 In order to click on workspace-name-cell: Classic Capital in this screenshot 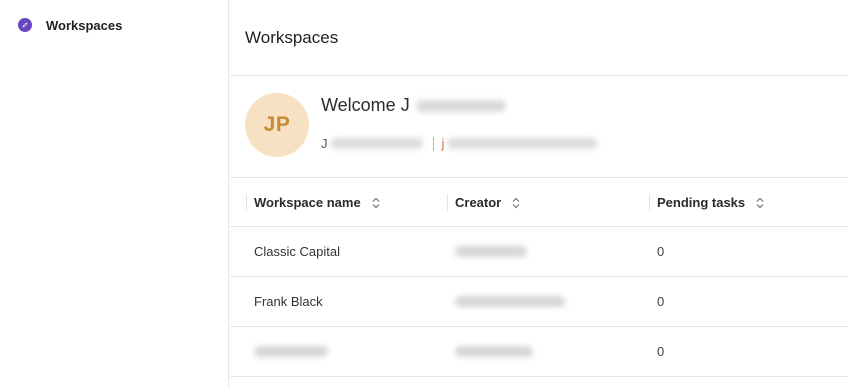, I will do `click(297, 251)`.